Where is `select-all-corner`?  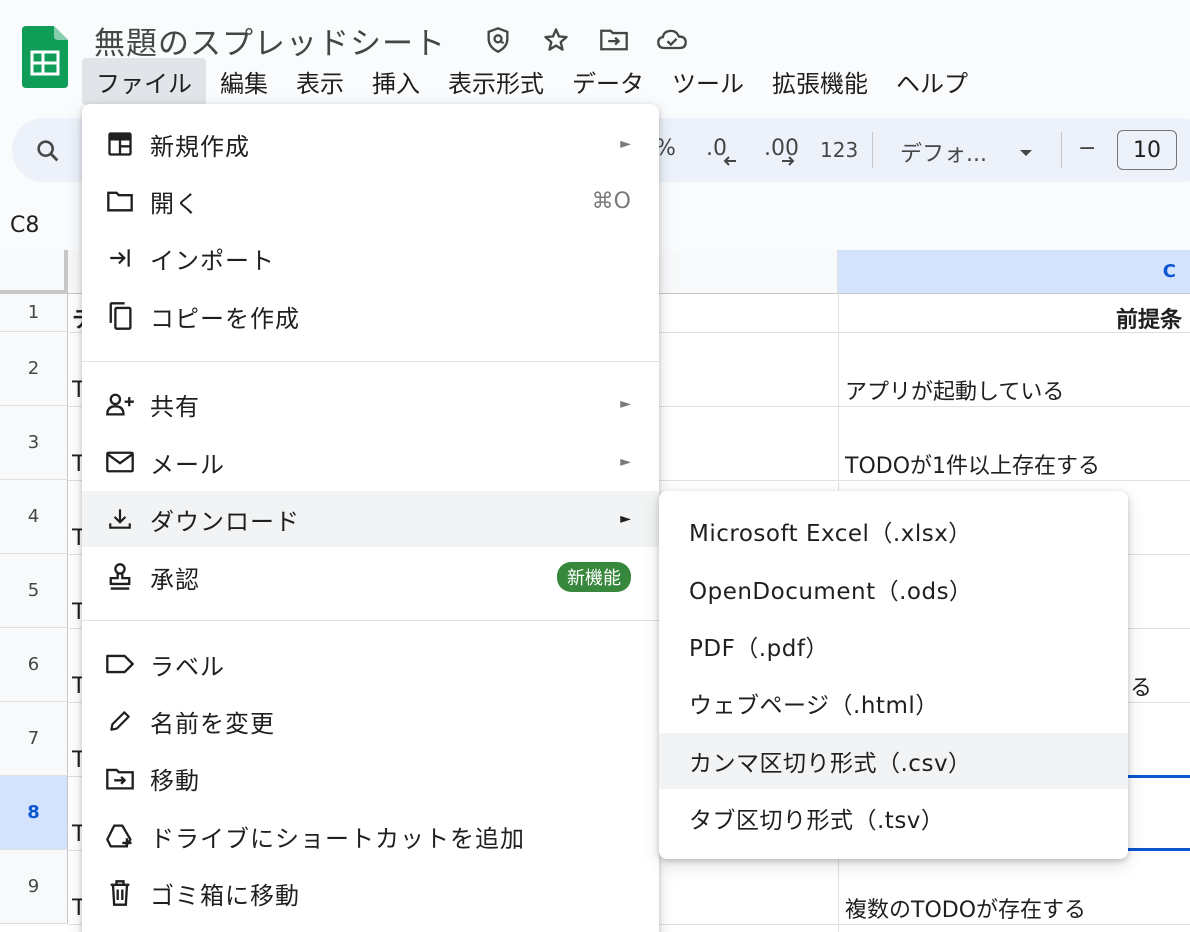
select-all-corner is located at coordinates (34, 272).